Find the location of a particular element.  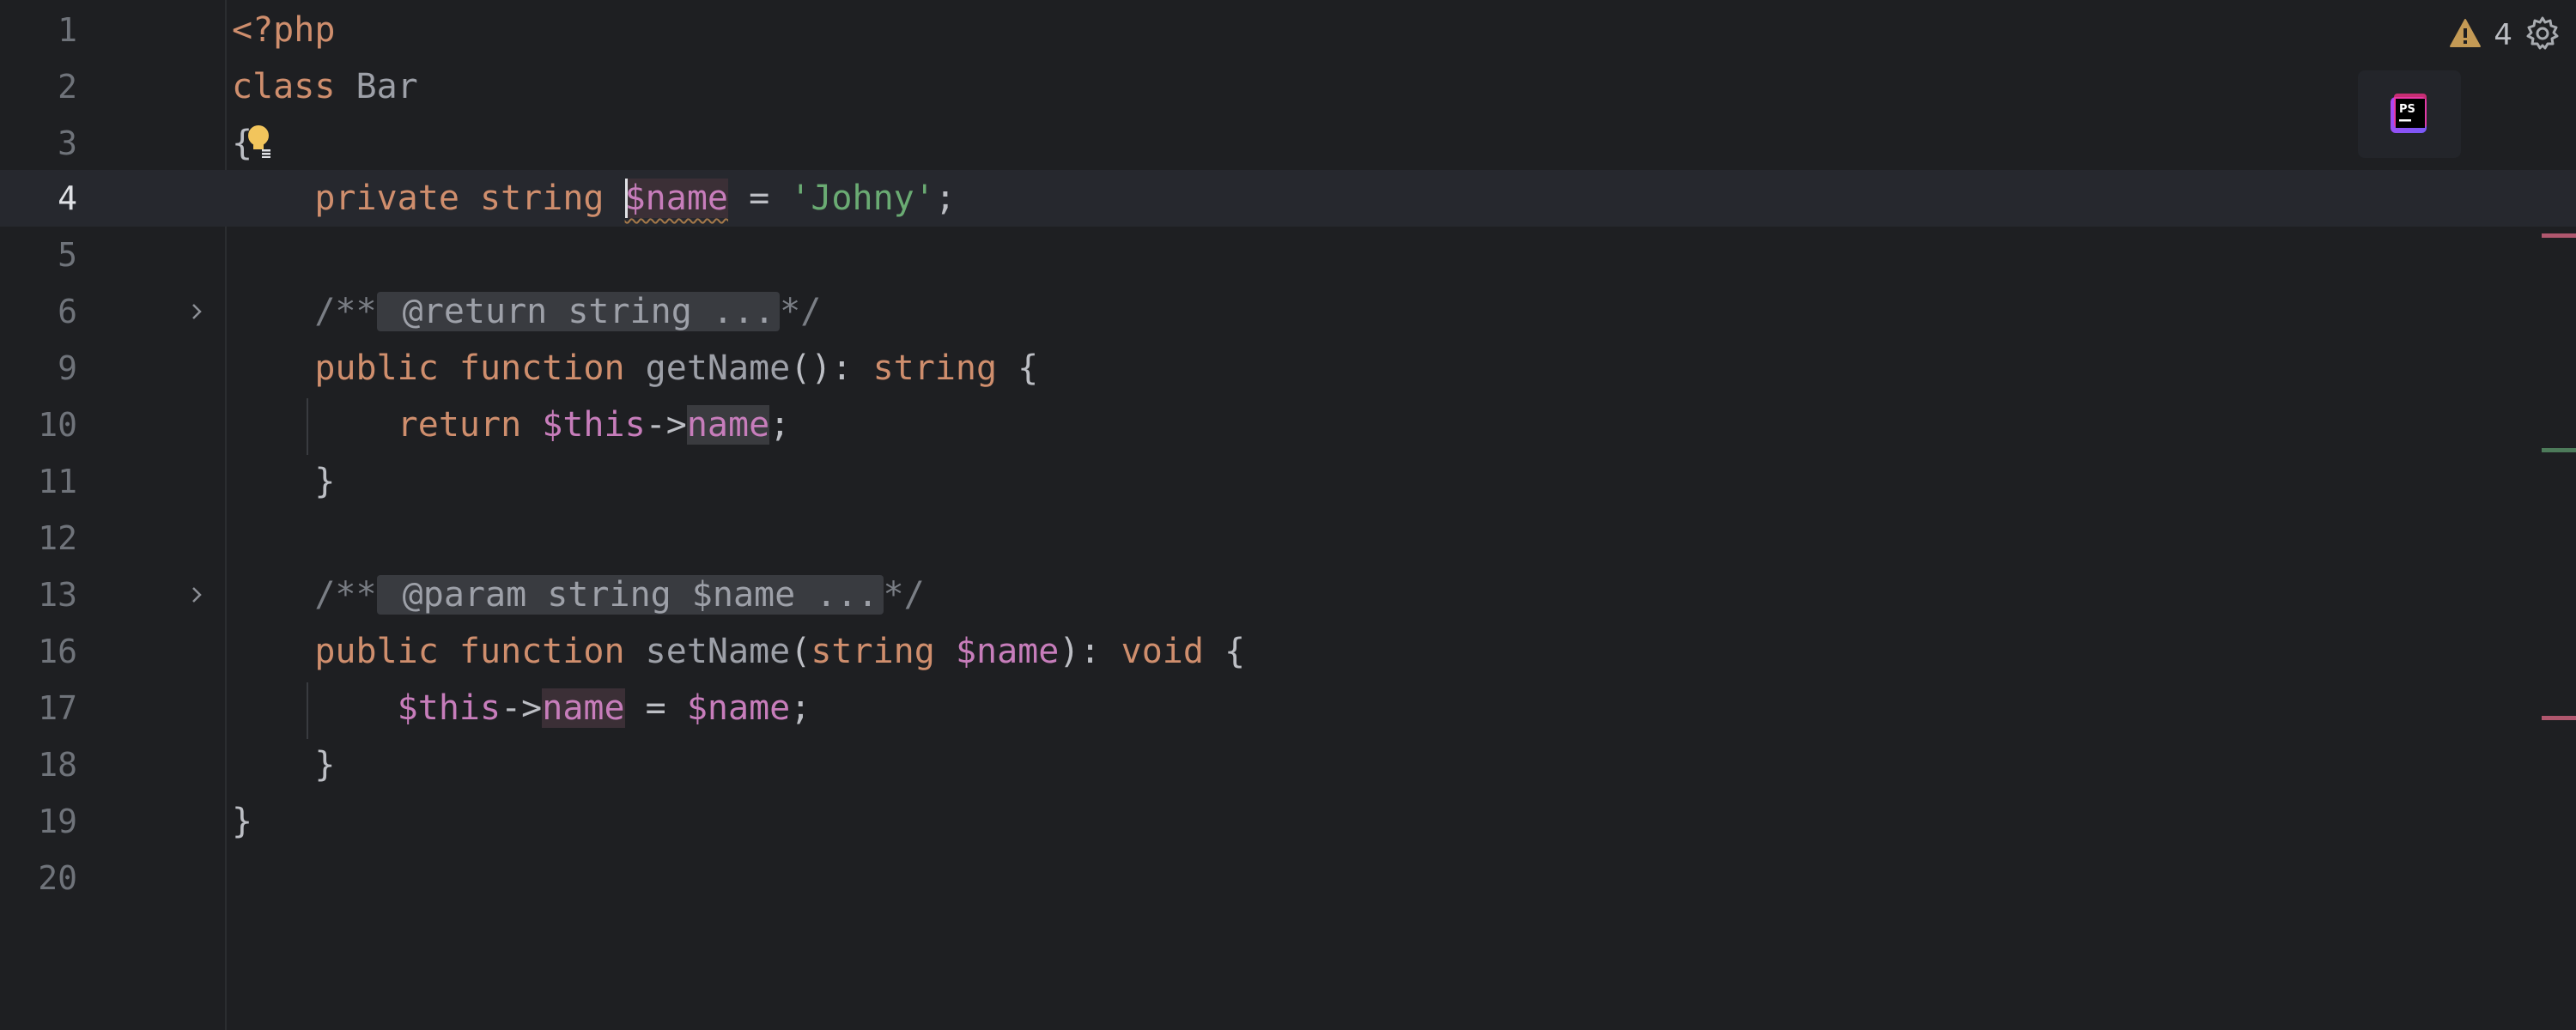

line-number: 2 is located at coordinates (67, 87).